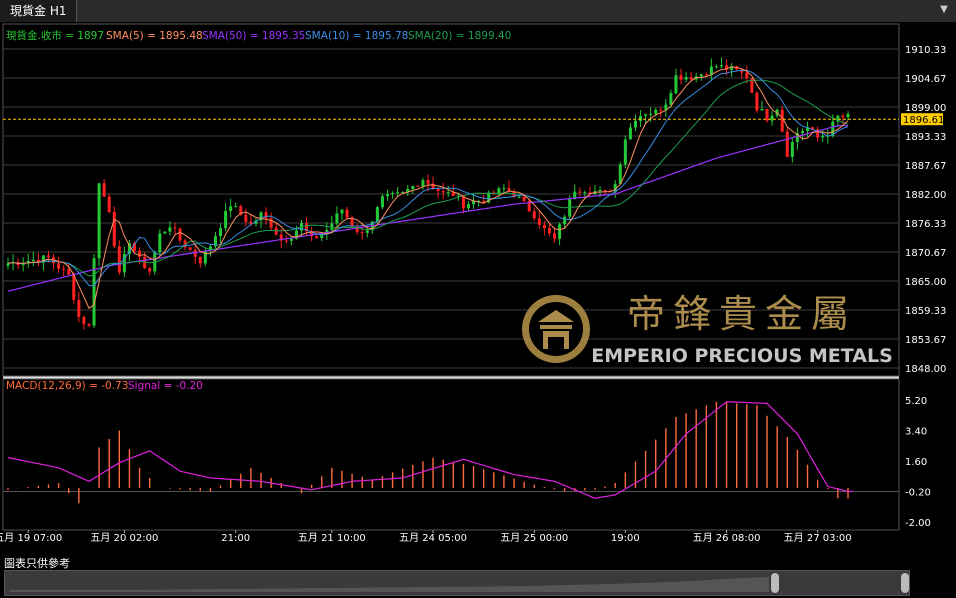  What do you see at coordinates (67, 386) in the screenshot?
I see `legend-macd: MACD(12,26,9) = -0.73` at bounding box center [67, 386].